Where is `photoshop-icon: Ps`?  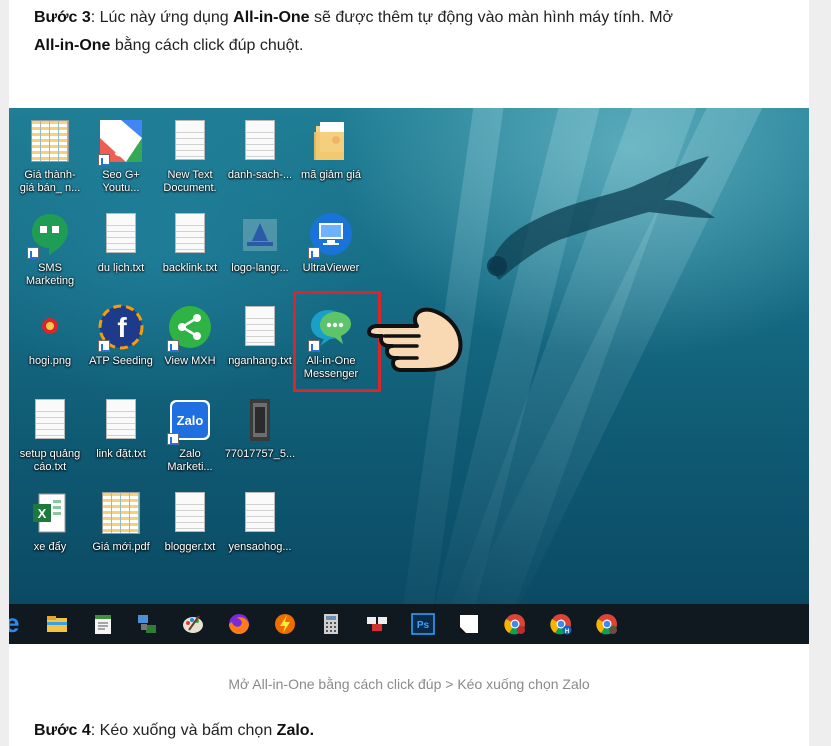 photoshop-icon: Ps is located at coordinates (423, 624).